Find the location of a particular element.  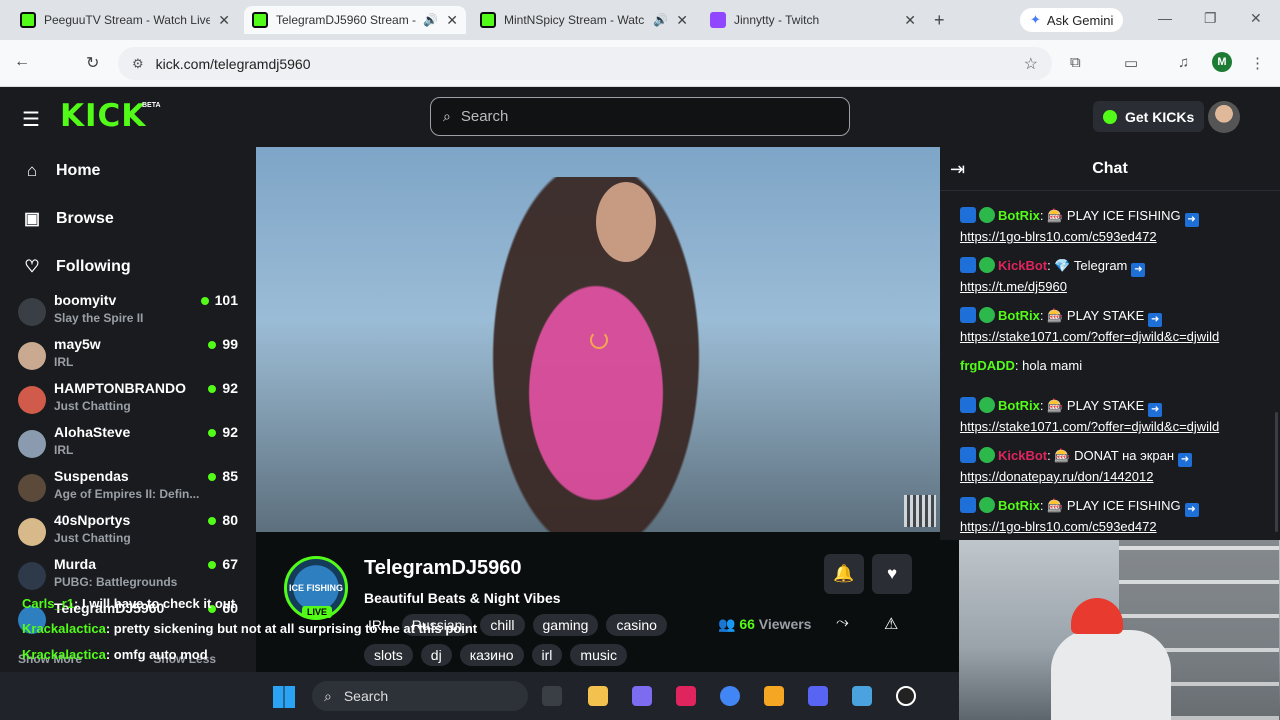

menu-kebab-icon: ⋮ is located at coordinates (1257, 63).